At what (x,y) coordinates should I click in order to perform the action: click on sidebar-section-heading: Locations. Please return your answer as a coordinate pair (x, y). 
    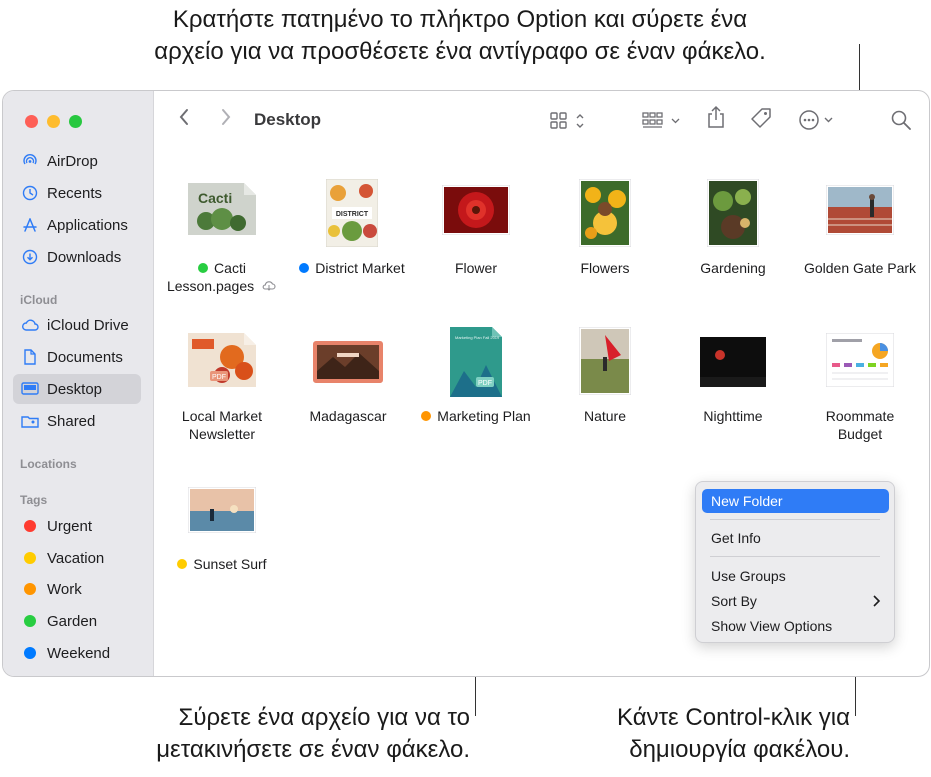
    Looking at the image, I should click on (48, 464).